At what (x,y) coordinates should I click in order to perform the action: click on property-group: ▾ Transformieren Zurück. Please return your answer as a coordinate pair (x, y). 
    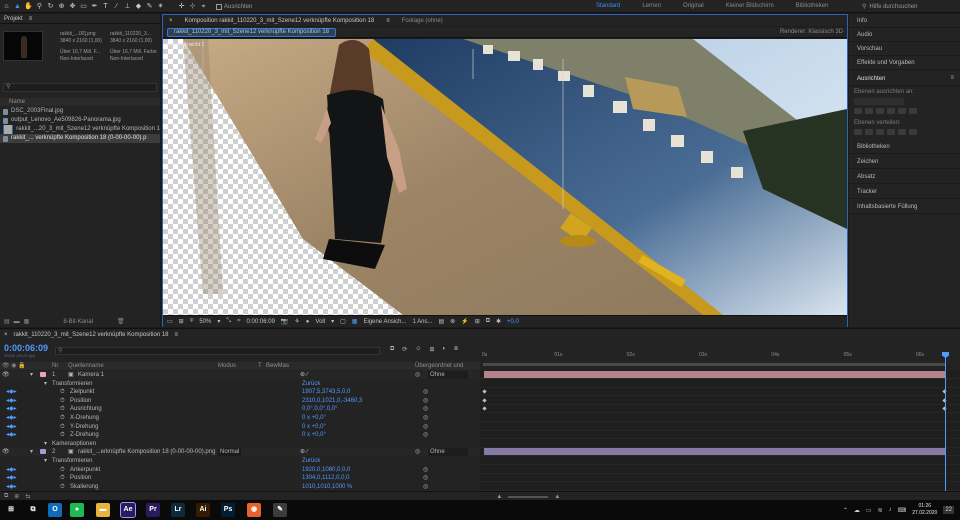
    Looking at the image, I should click on (240, 384).